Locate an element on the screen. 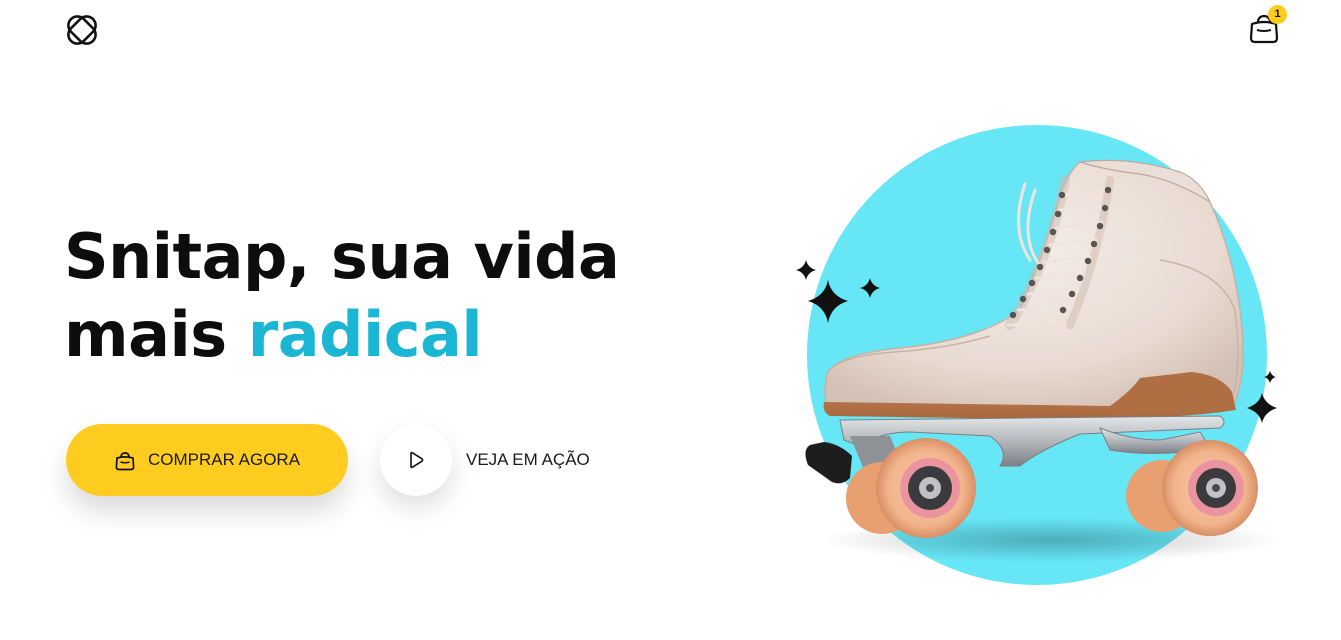 Image resolution: width=1341 pixels, height=640 pixels. rear-wheel is located at coordinates (1210, 488).